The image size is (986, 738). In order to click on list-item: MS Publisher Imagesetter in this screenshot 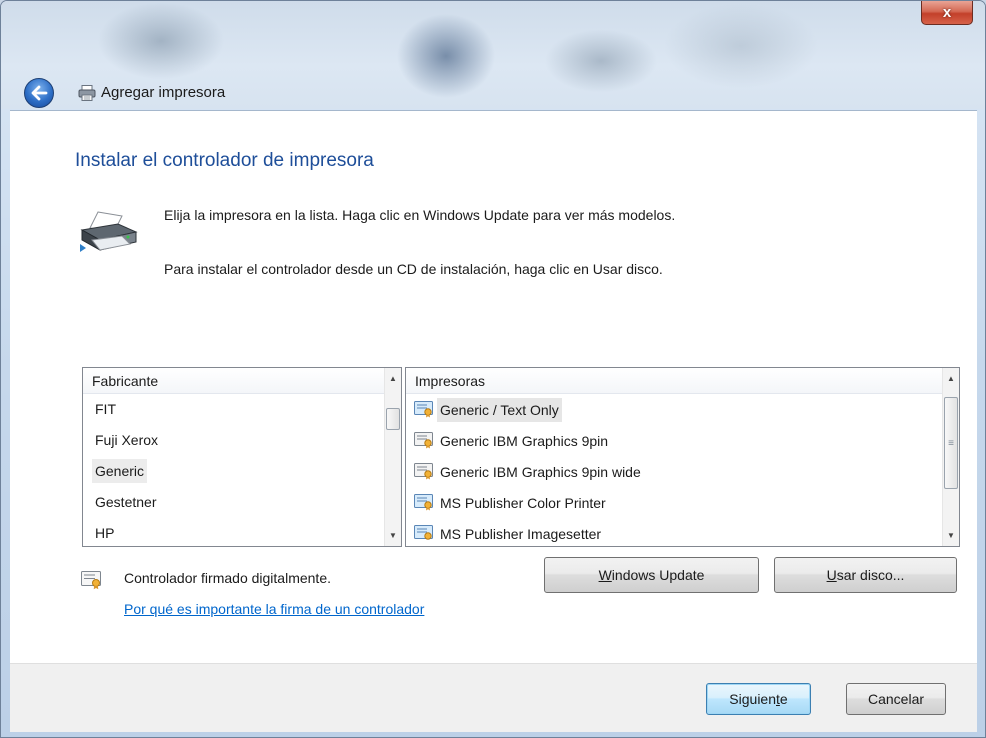, I will do `click(525, 532)`.